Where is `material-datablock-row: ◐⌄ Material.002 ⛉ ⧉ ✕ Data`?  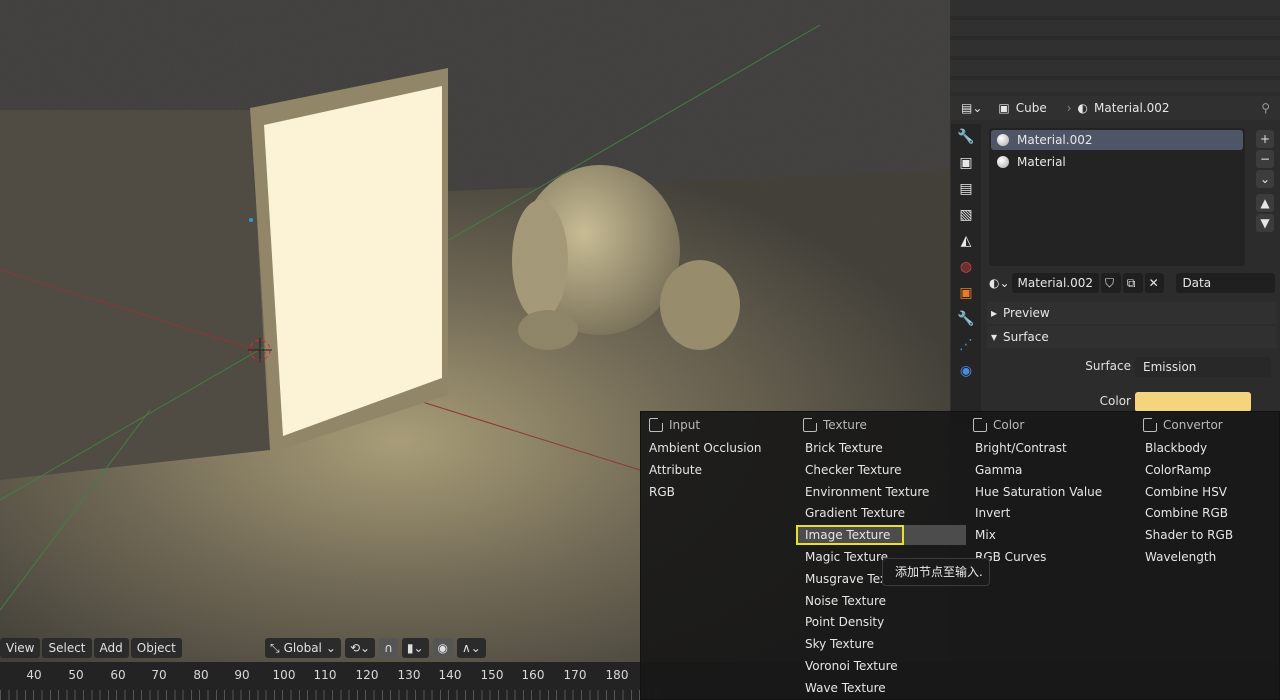
material-datablock-row: ◐⌄ Material.002 ⛉ ⧉ ✕ Data is located at coordinates (1132, 283).